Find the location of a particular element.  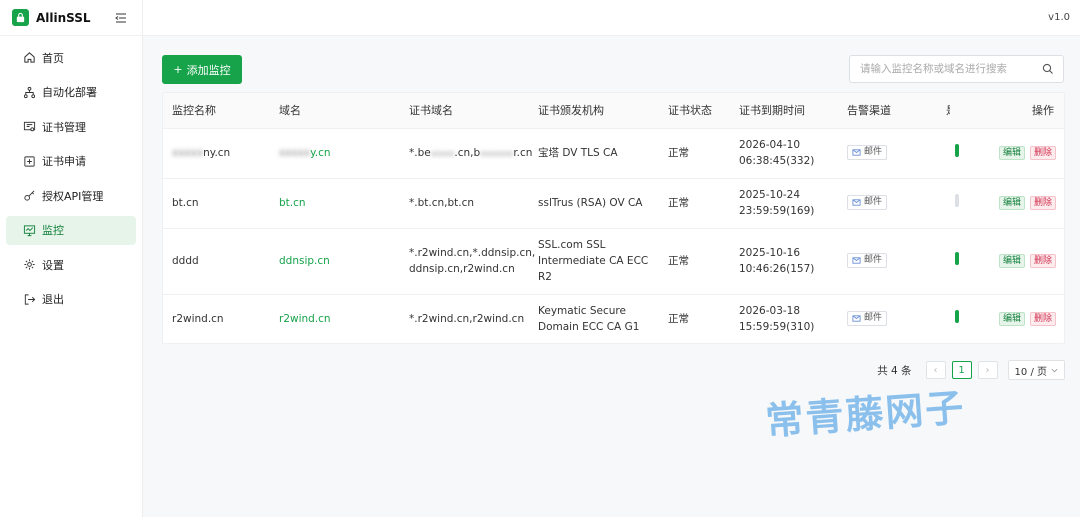

search-input is located at coordinates (950, 69).